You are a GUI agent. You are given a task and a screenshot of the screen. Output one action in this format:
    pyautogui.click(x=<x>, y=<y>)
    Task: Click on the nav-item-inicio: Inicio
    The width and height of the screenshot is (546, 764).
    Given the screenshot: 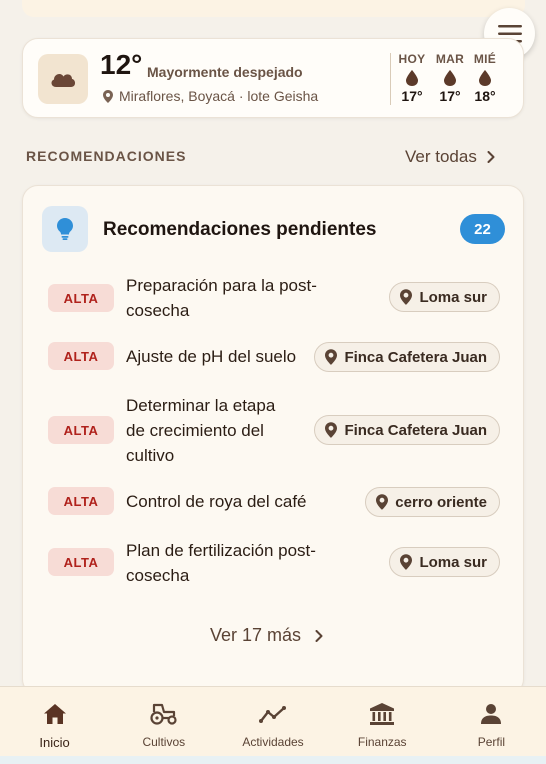 What is the action you would take?
    pyautogui.click(x=54, y=721)
    